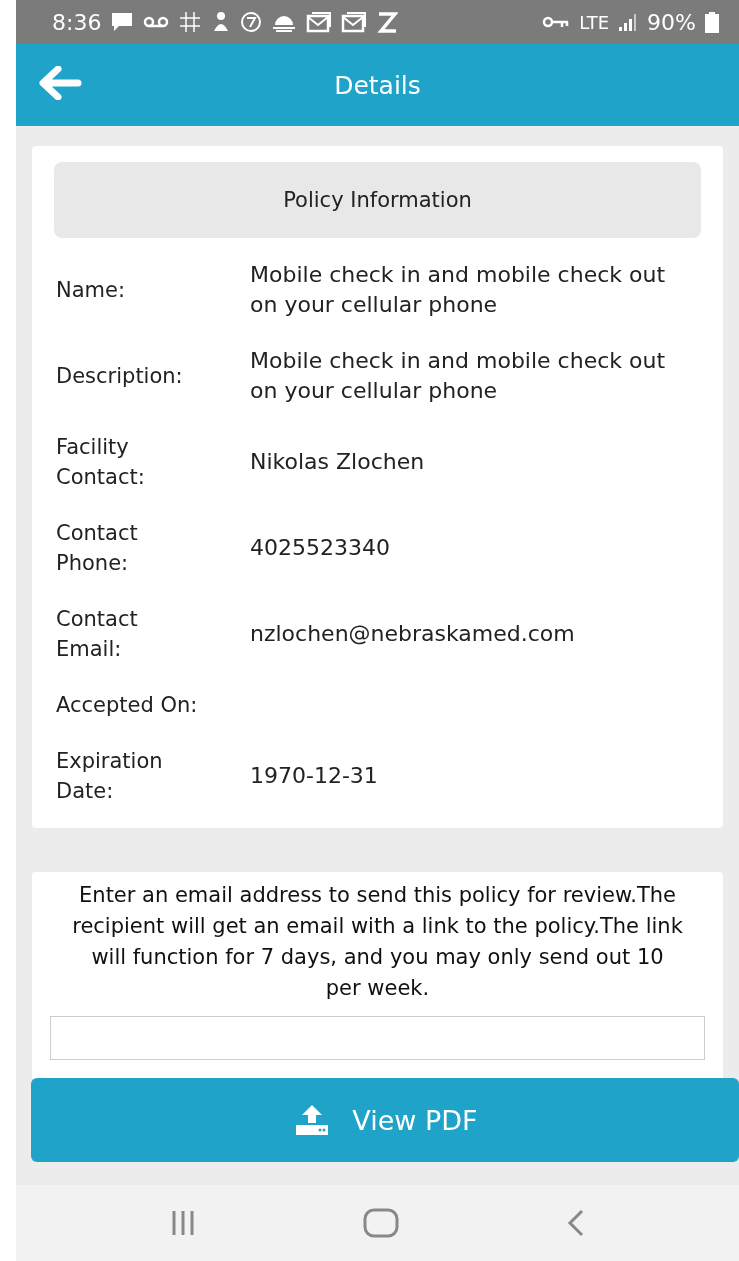 Image resolution: width=739 pixels, height=1261 pixels. Describe the element at coordinates (381, 1223) in the screenshot. I see `home-icon` at that location.